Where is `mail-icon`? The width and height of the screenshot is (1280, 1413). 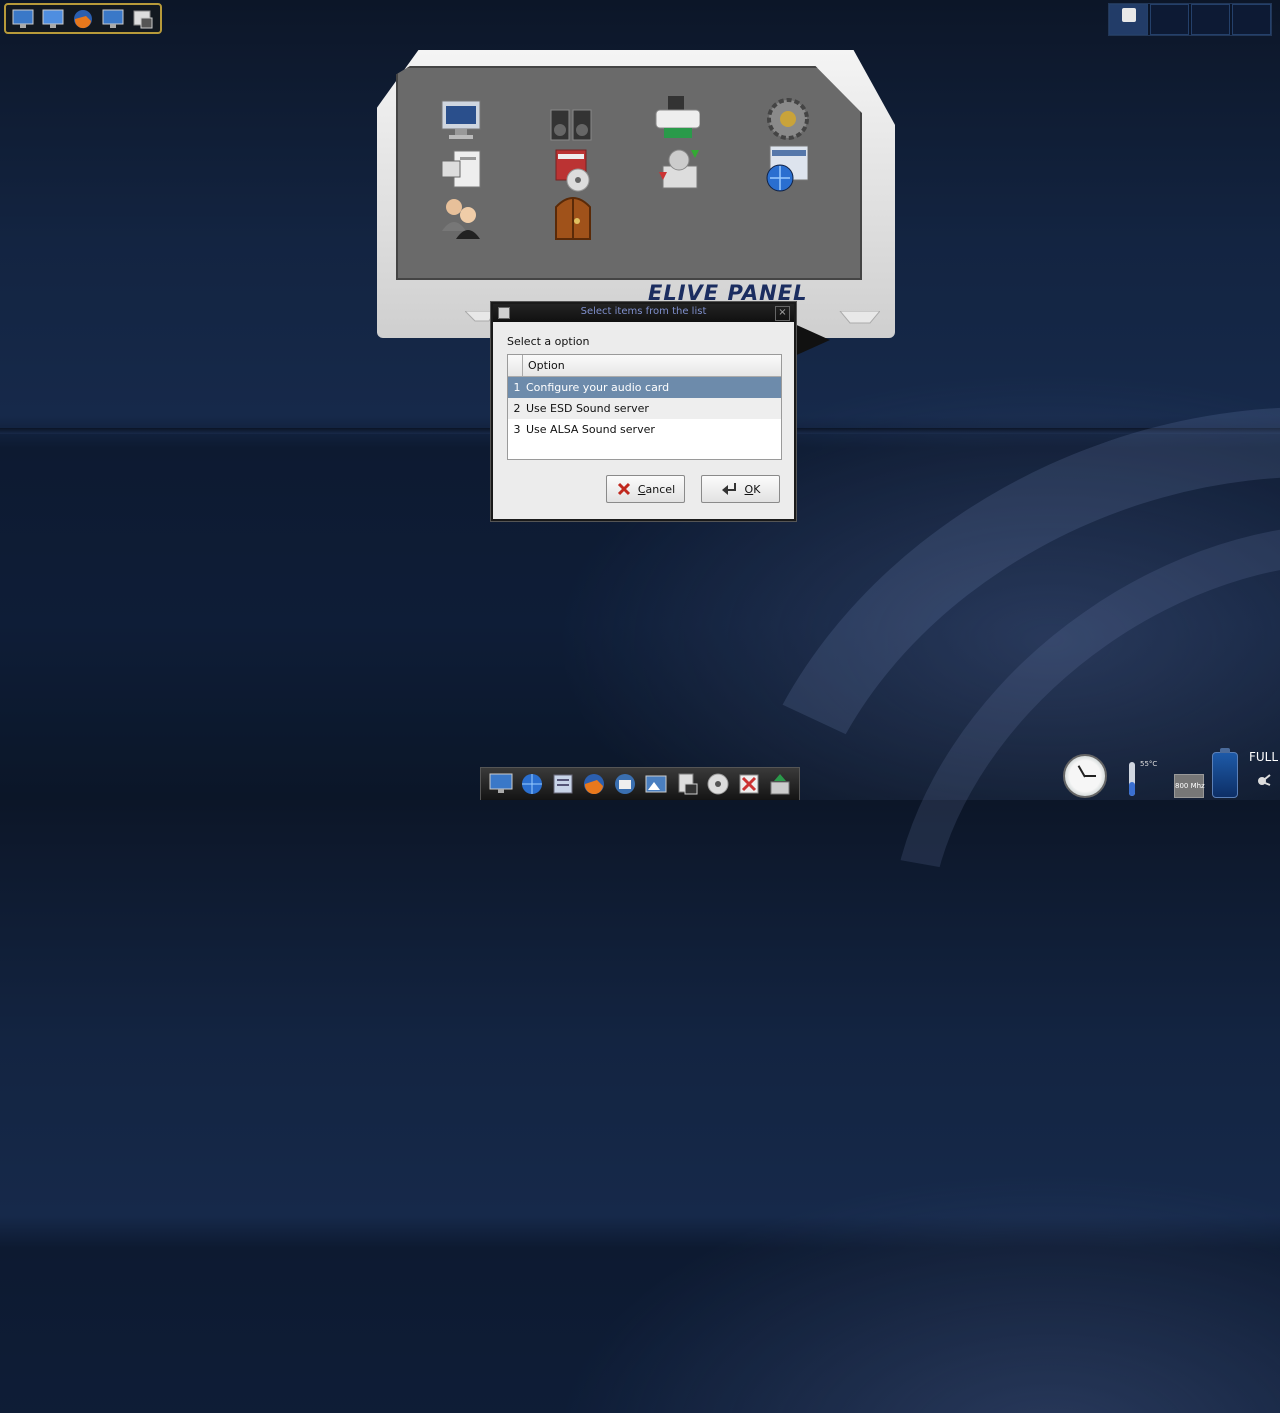 mail-icon is located at coordinates (625, 784).